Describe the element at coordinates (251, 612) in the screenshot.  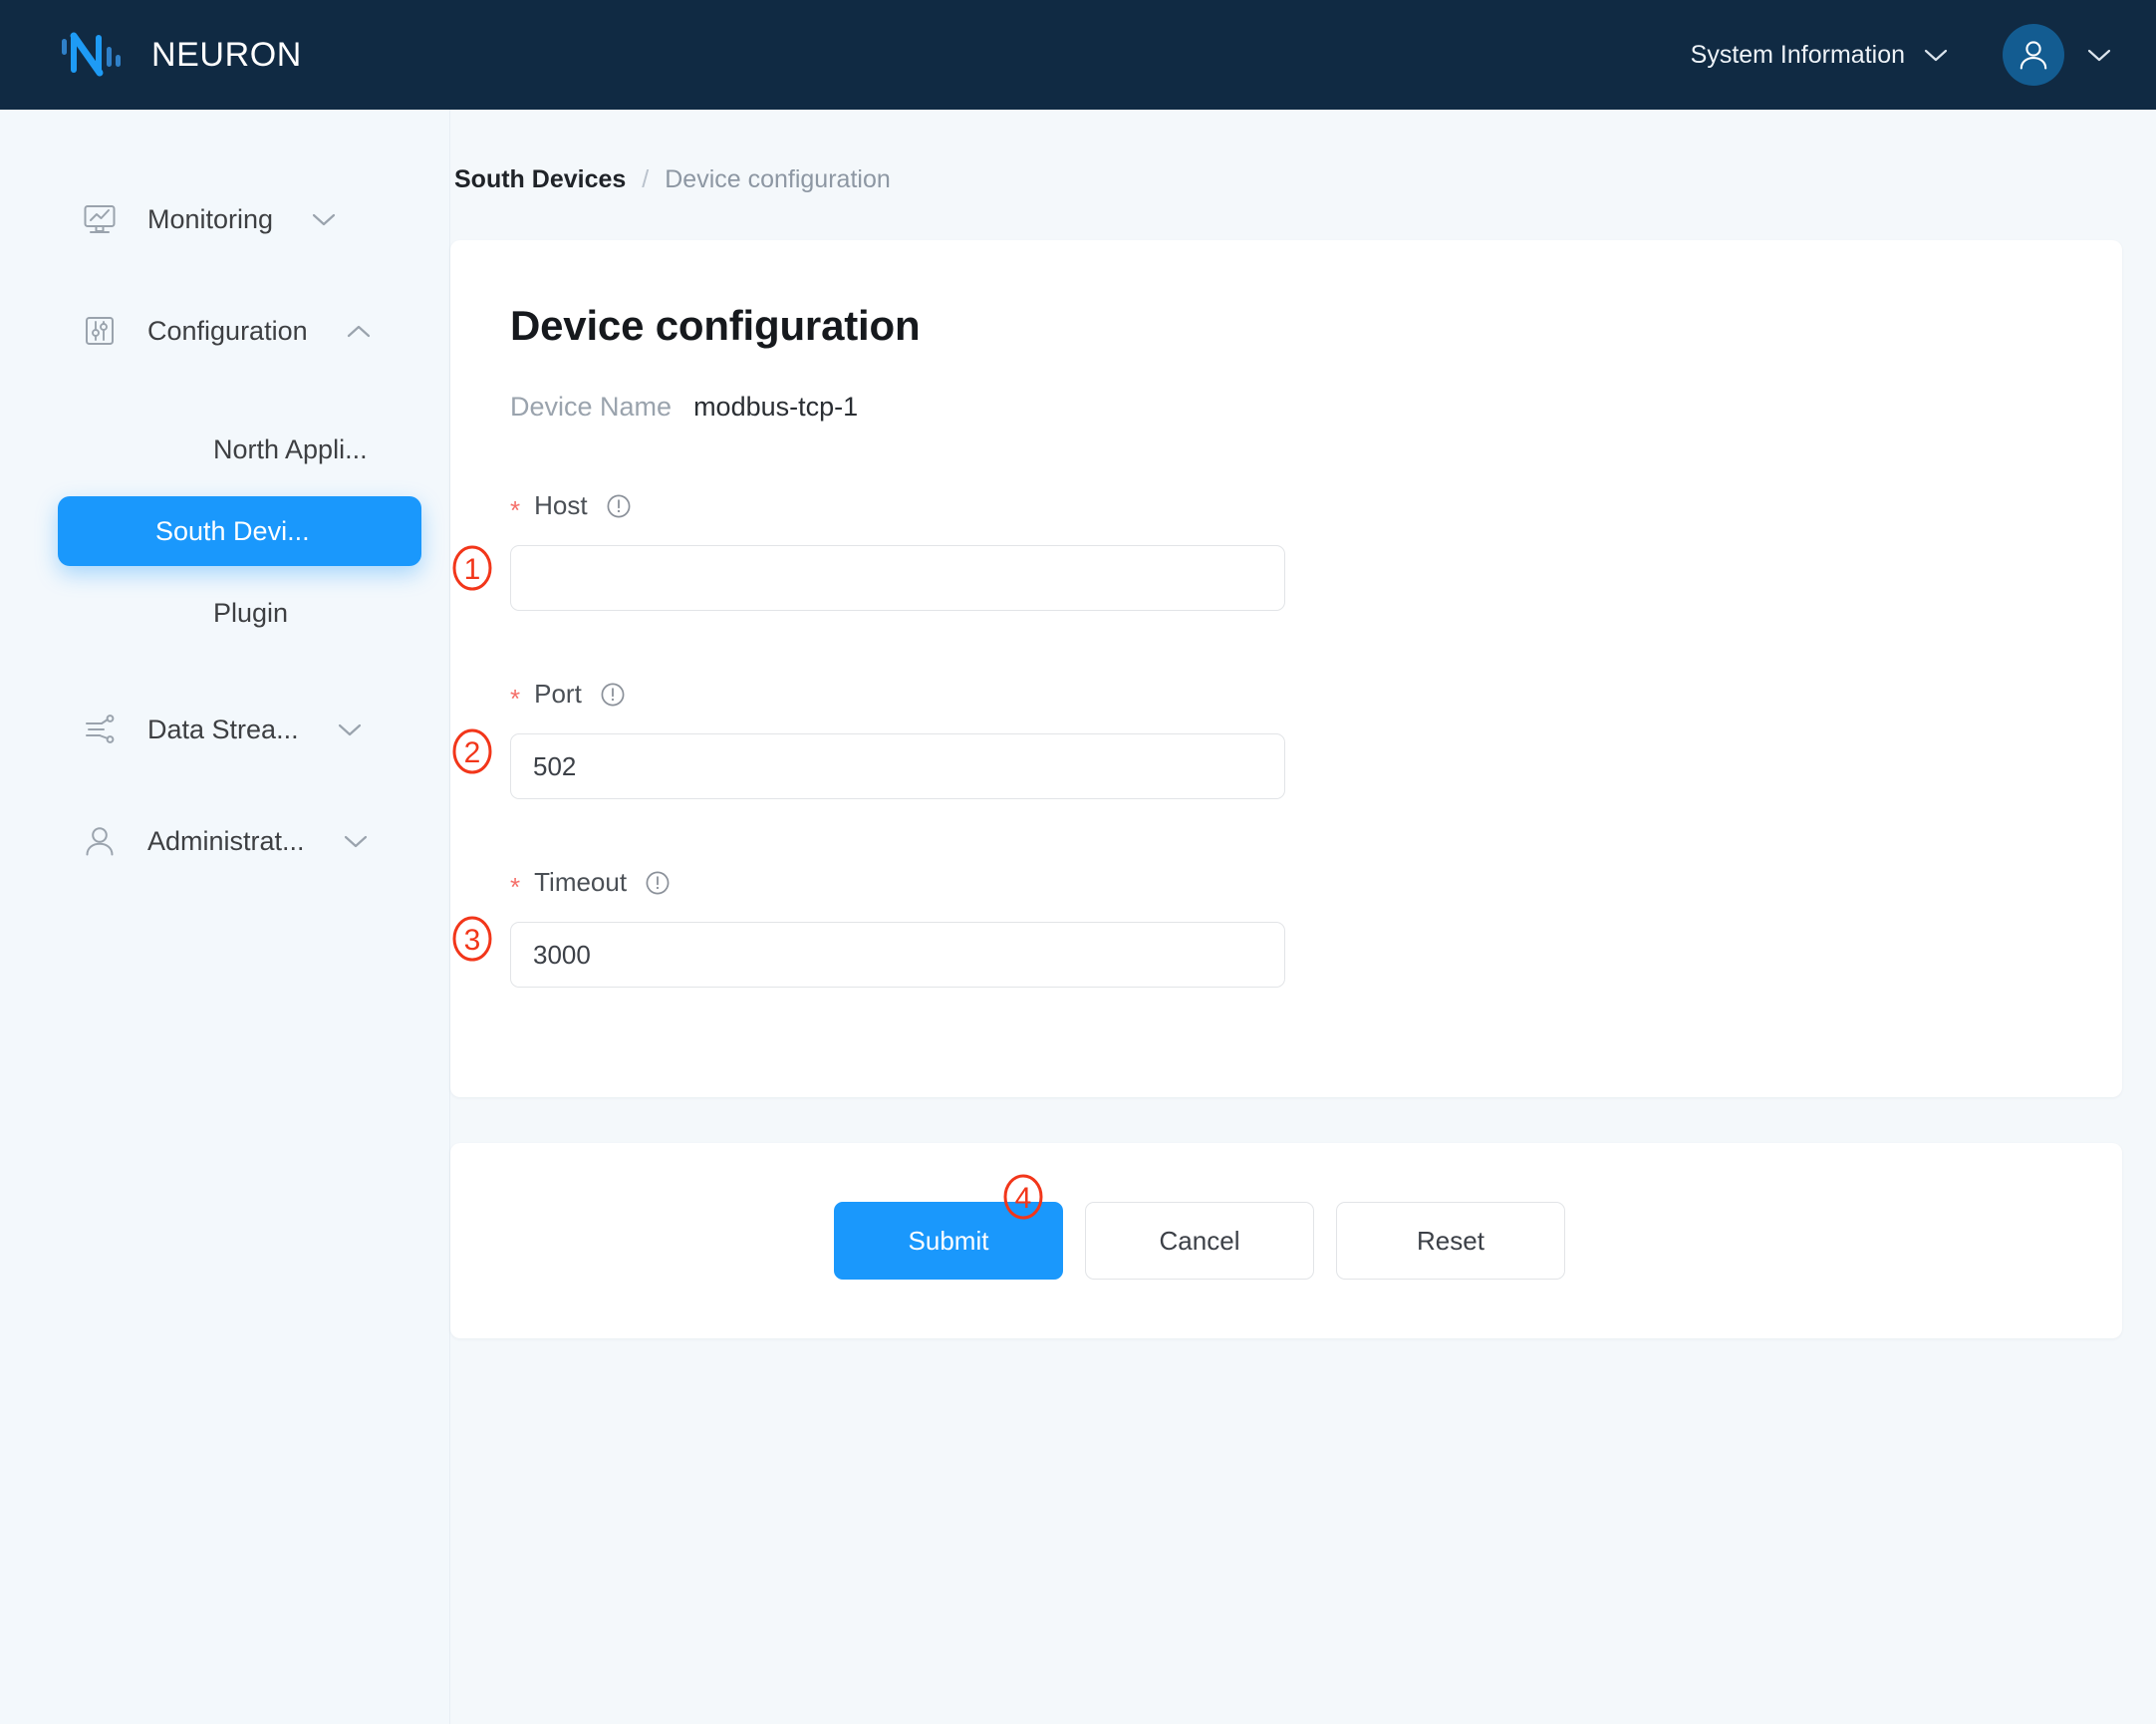
I see `sidebar-subitem-label: Plugin` at that location.